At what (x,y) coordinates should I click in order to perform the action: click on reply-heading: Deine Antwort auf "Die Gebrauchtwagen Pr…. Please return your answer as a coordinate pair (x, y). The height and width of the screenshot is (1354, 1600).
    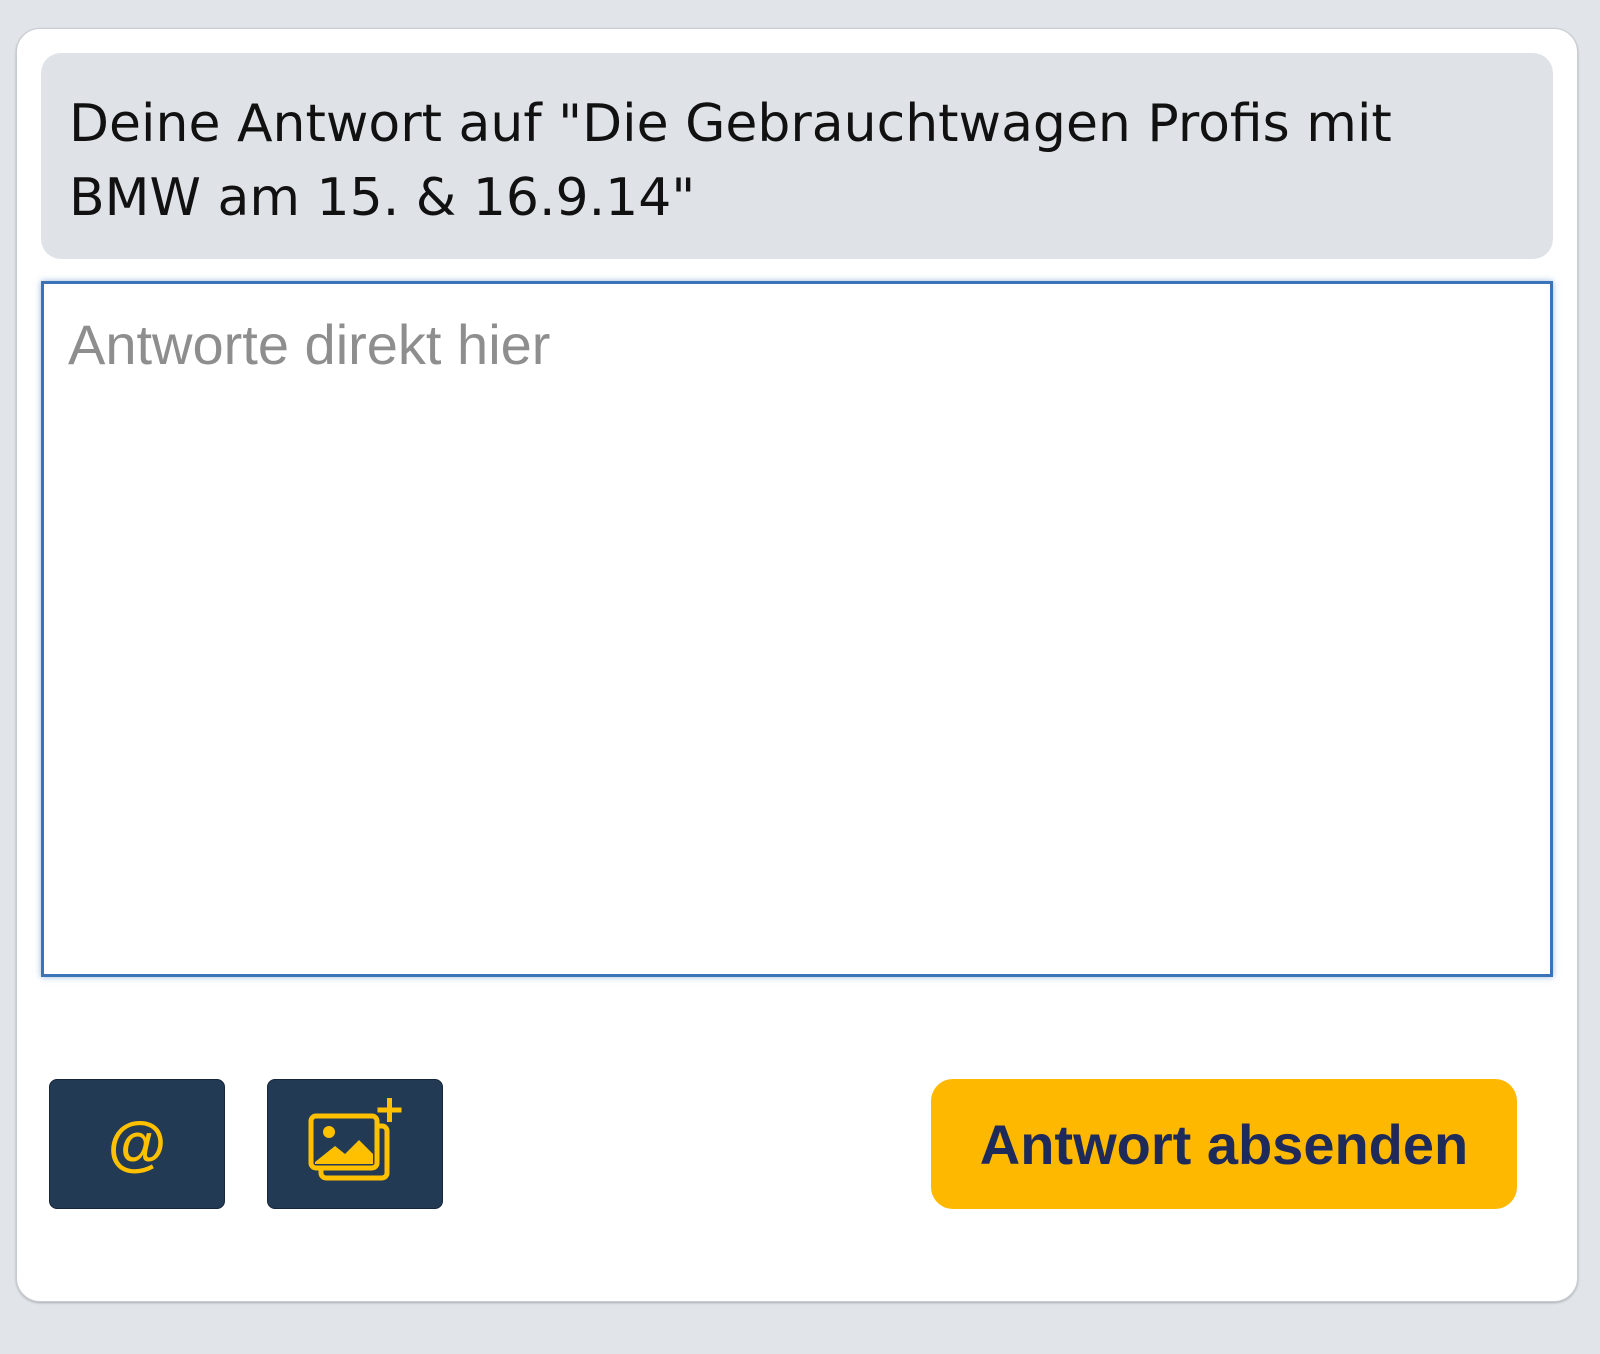
    Looking at the image, I should click on (730, 161).